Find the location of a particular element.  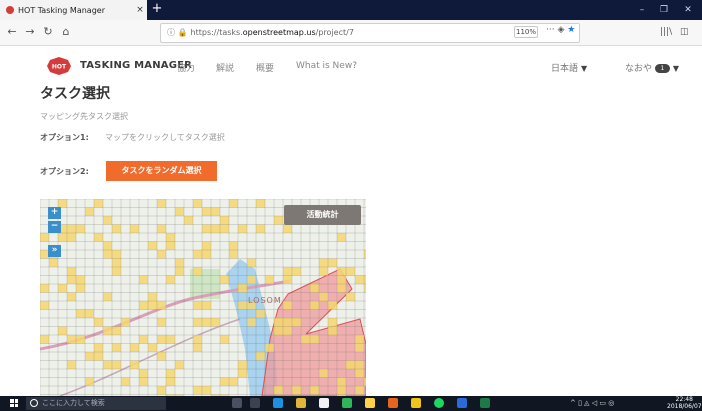

user-name: なおや is located at coordinates (639, 69).